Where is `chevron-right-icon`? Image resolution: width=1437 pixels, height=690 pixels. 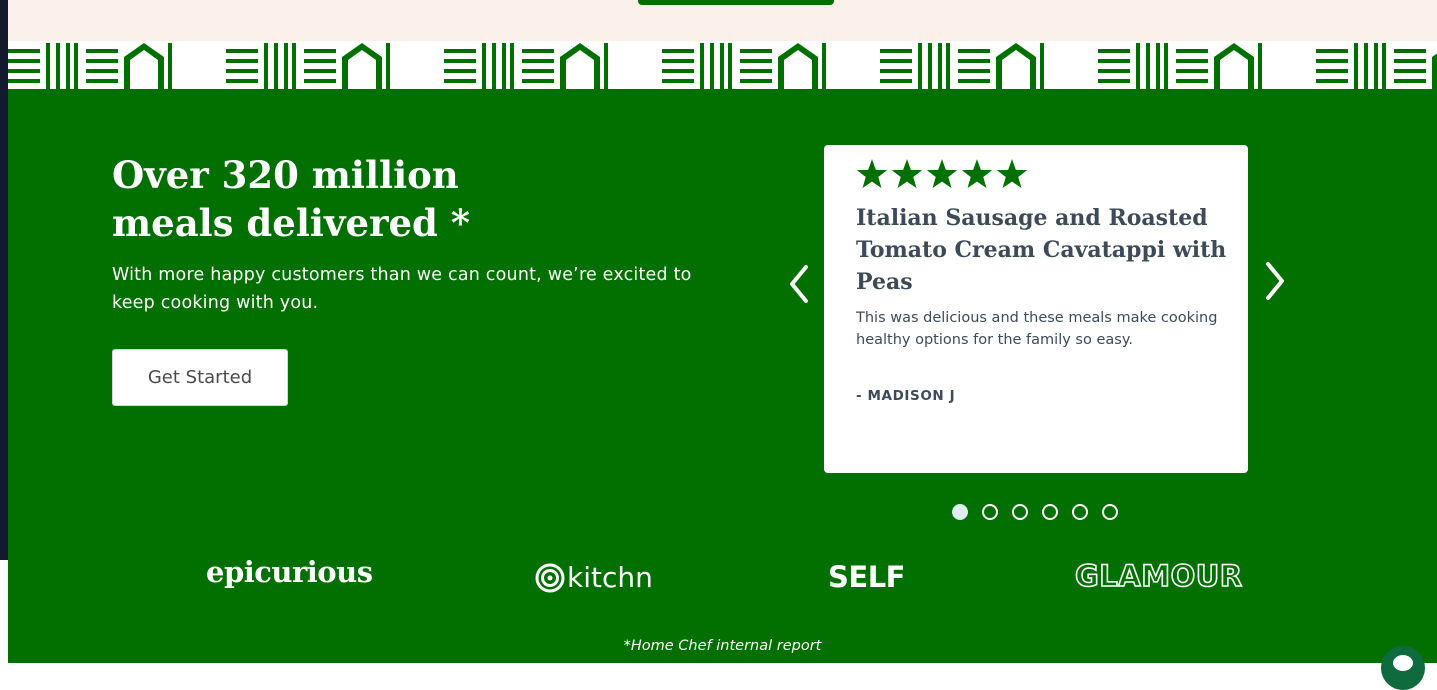 chevron-right-icon is located at coordinates (1275, 281).